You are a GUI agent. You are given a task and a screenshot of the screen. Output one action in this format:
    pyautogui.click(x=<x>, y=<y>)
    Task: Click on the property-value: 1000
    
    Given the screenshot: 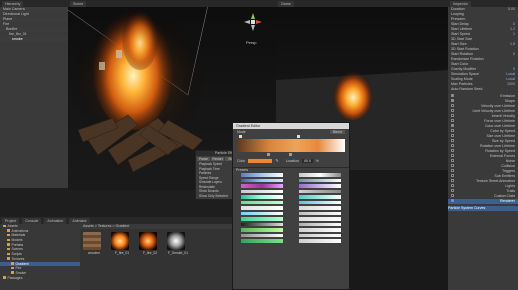 What is the action you would take?
    pyautogui.click(x=511, y=84)
    